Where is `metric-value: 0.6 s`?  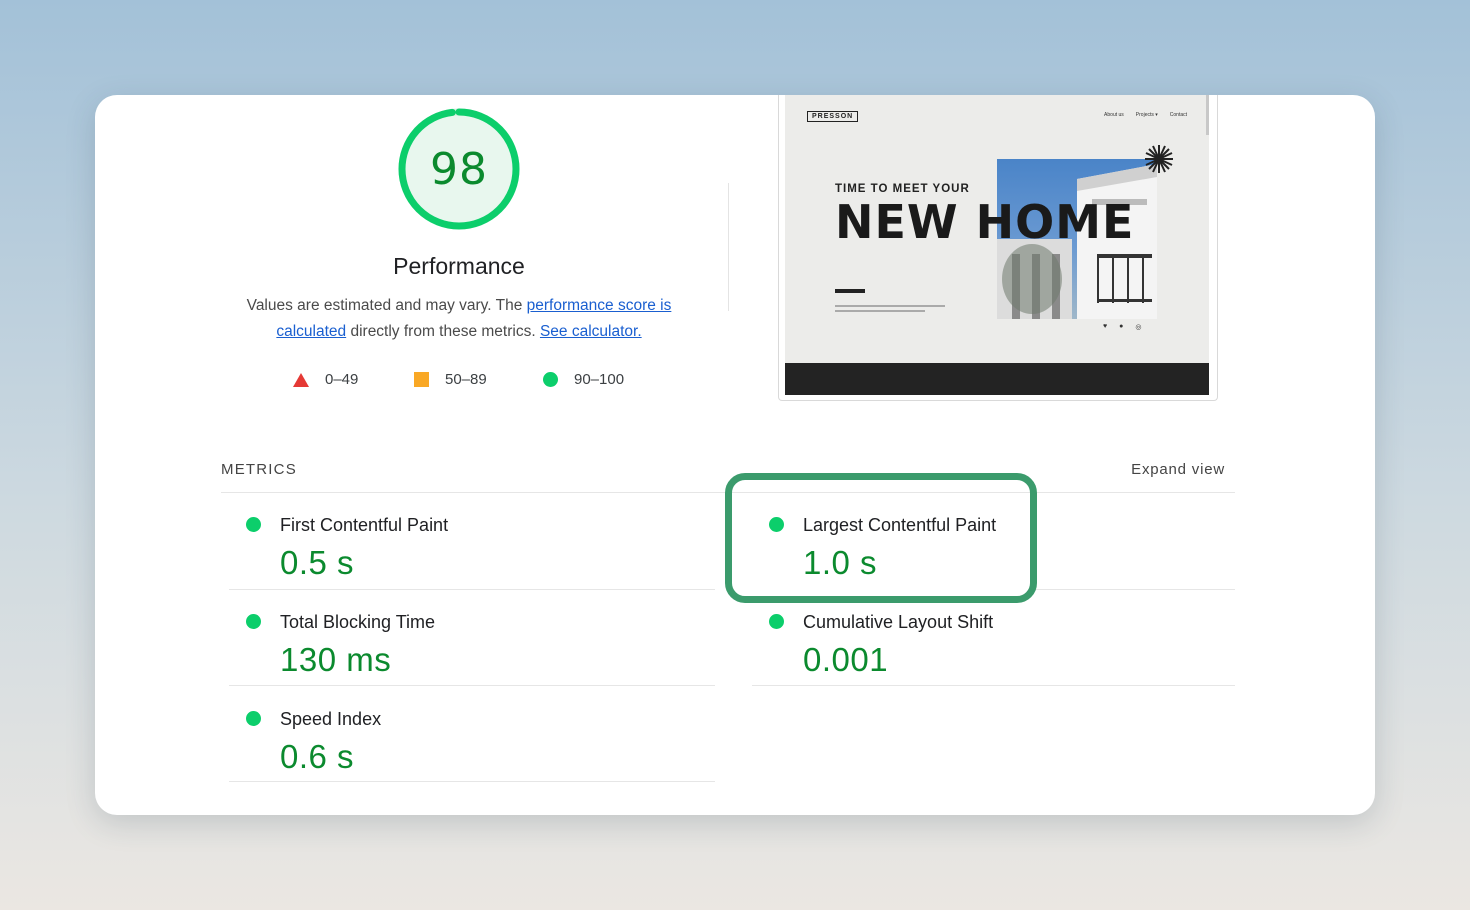 metric-value: 0.6 s is located at coordinates (317, 756).